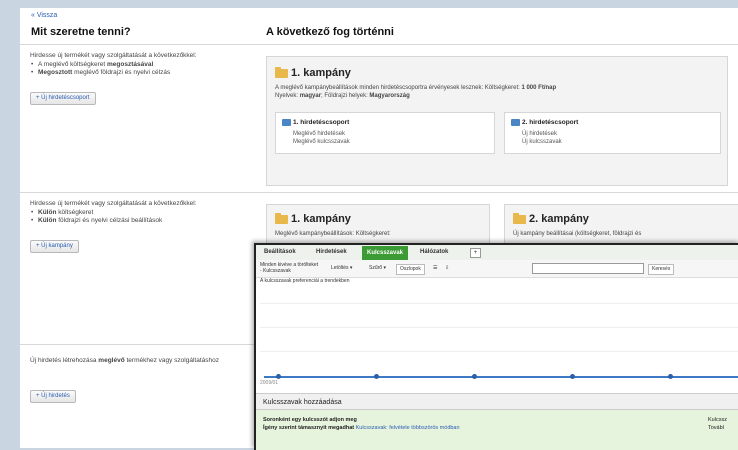  Describe the element at coordinates (497, 401) in the screenshot. I see `add-keywords-header: Kulcsszavak hozzáadása` at that location.